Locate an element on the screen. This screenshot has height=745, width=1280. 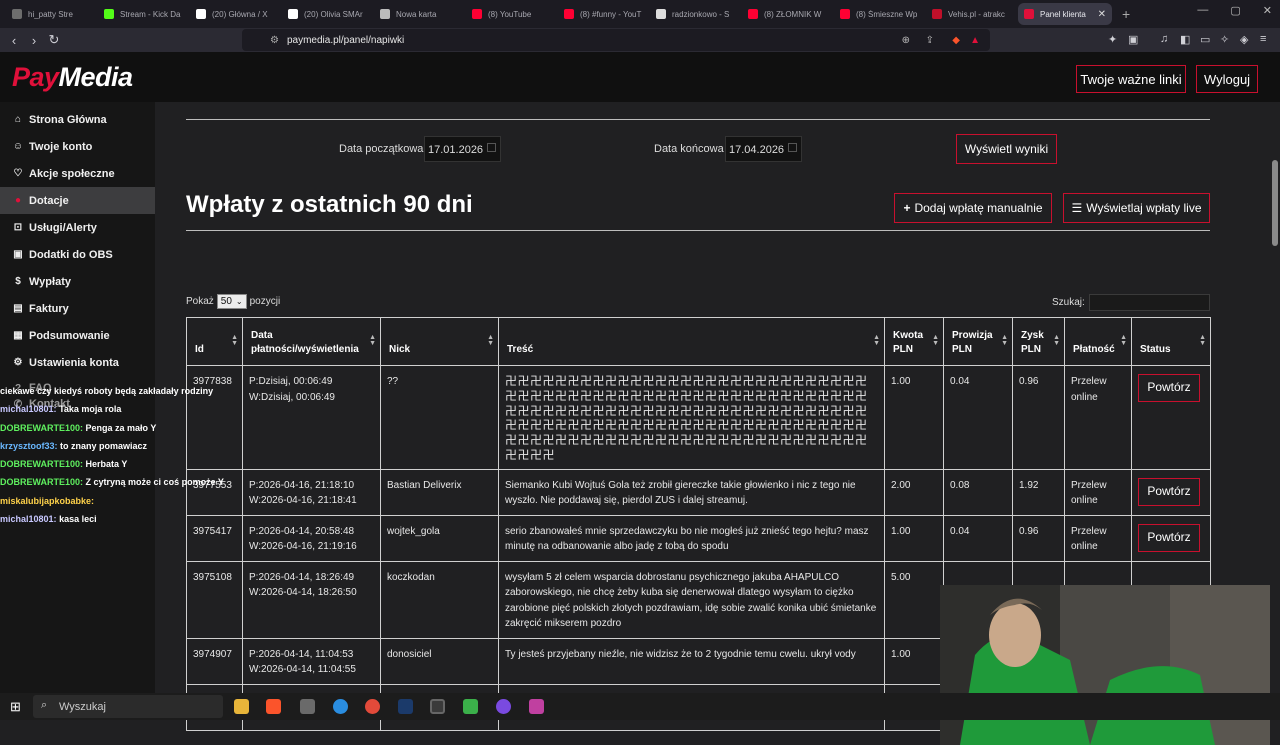
column-header-label: Kwota PLN is located at coordinates (908, 342).